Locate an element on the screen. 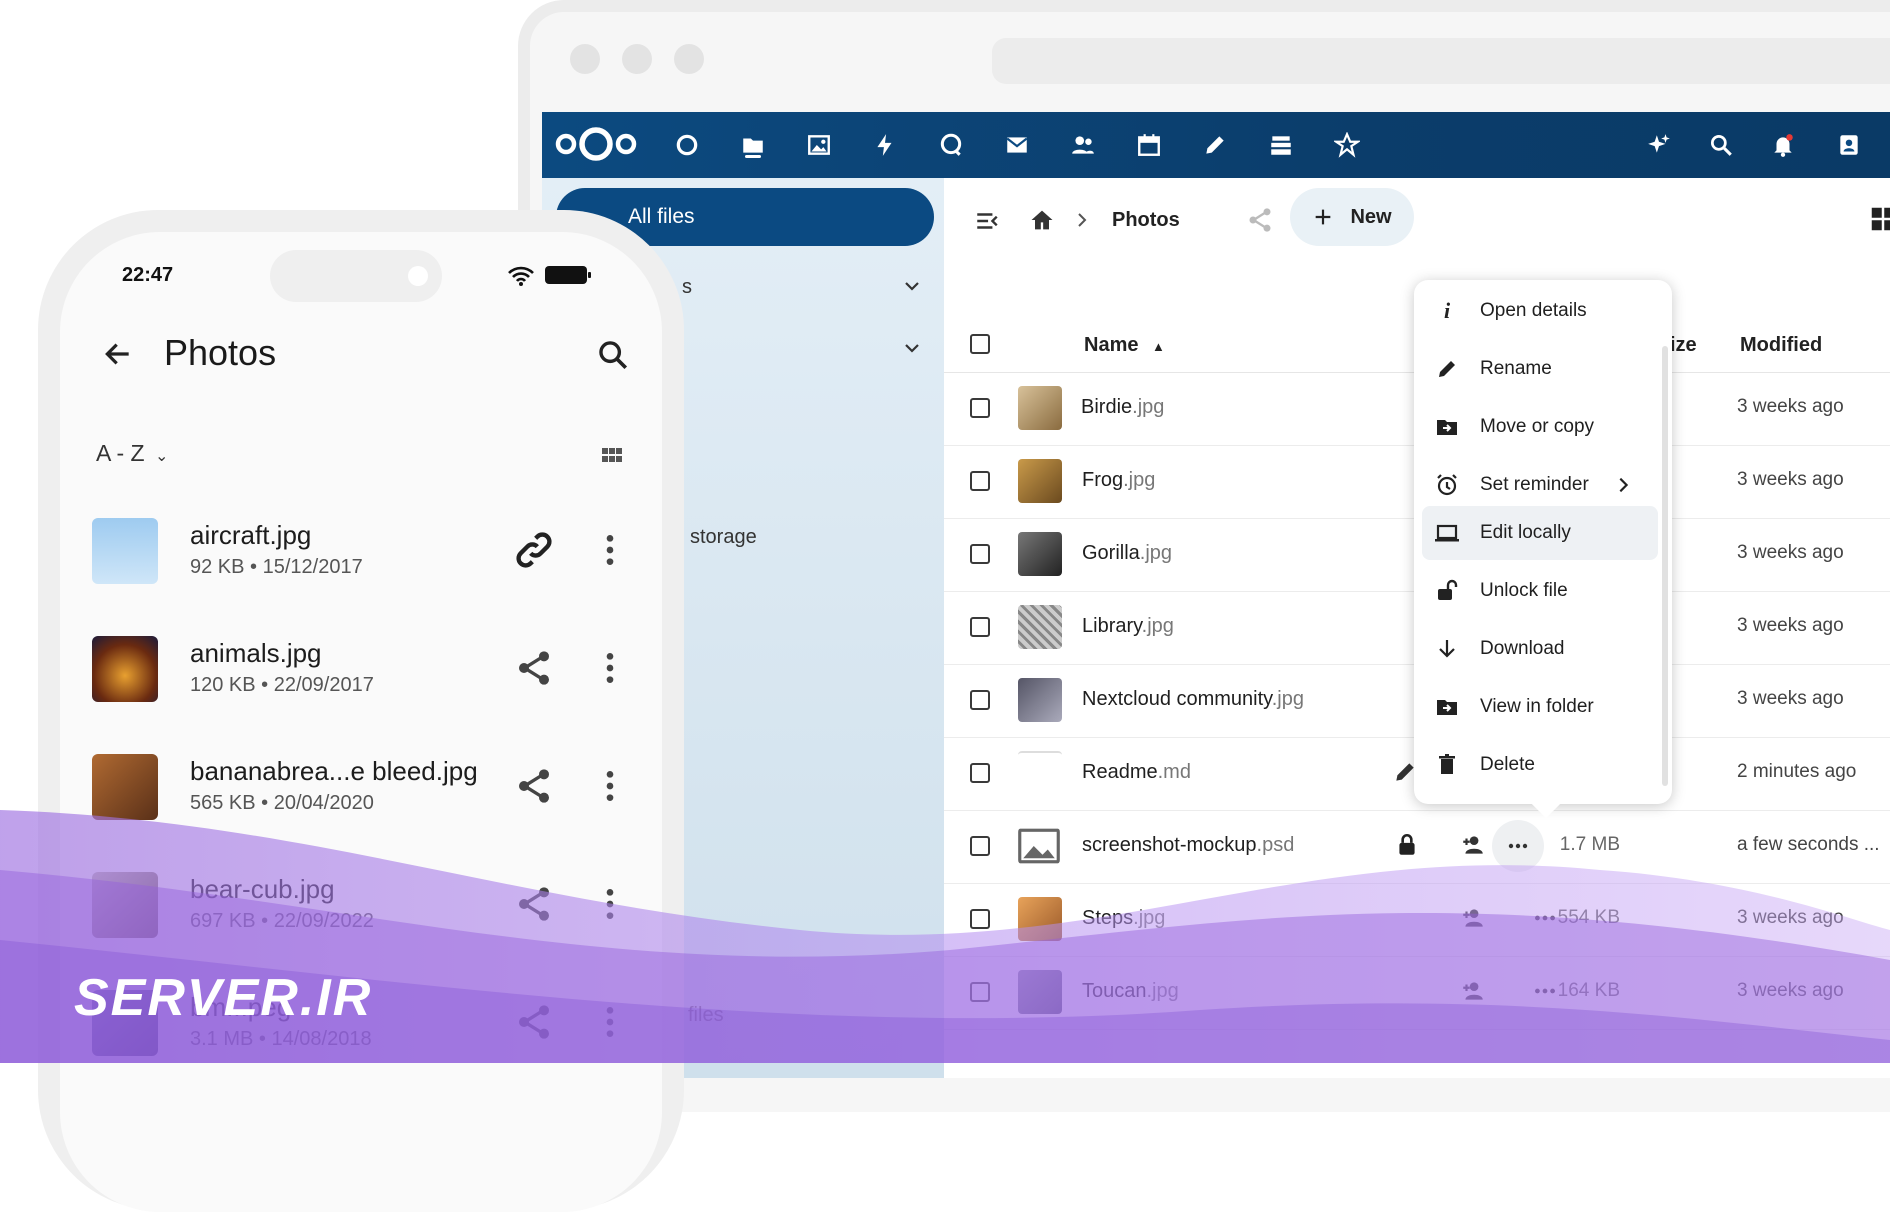 This screenshot has height=1212, width=1890. file-name: Birdie.jpg is located at coordinates (1122, 407).